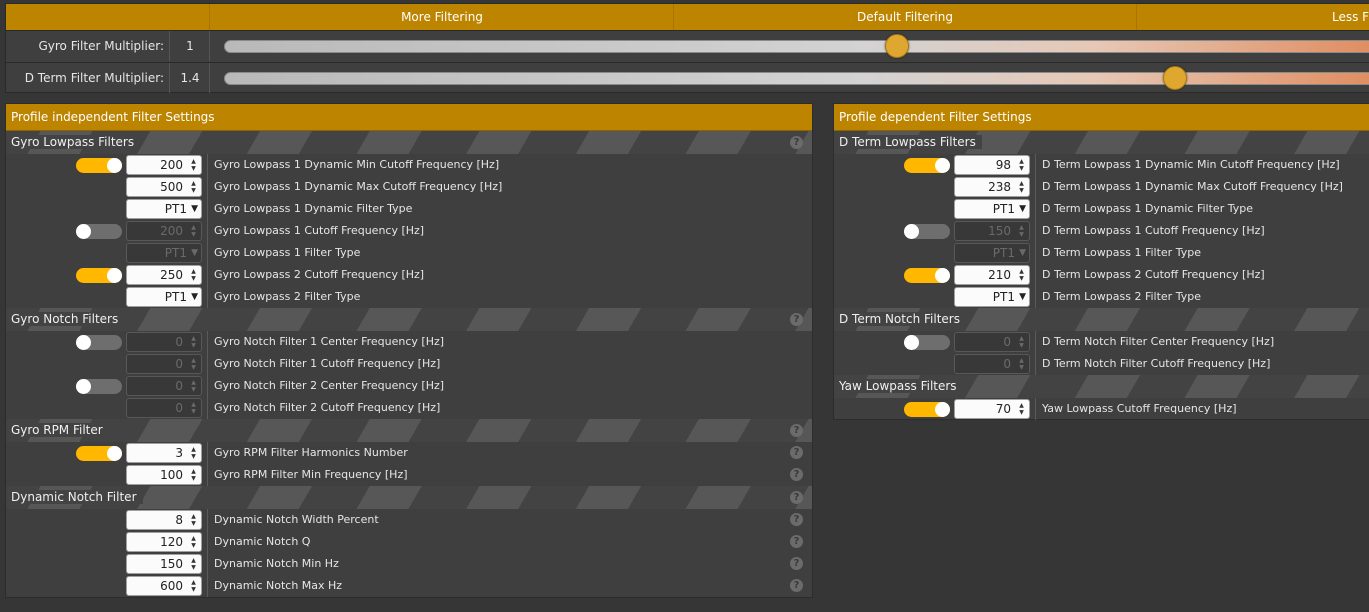  I want to click on dterm-multiplier-track, so click(796, 78).